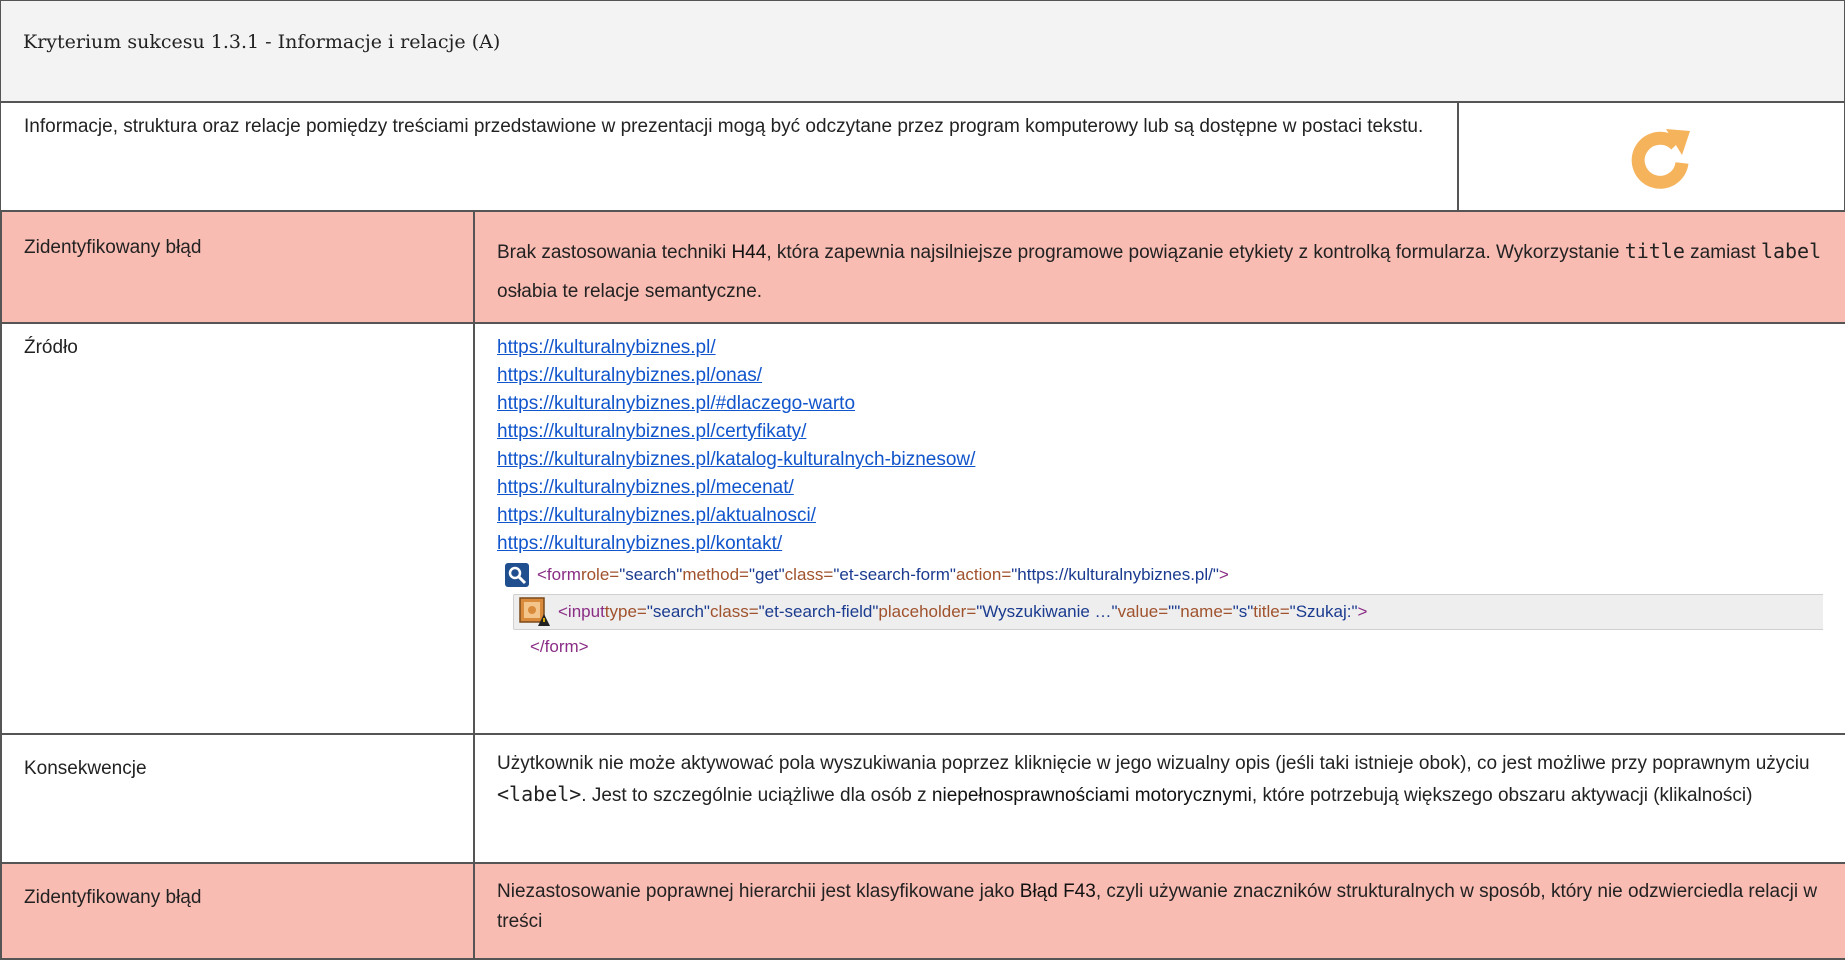 Image resolution: width=1845 pixels, height=960 pixels. What do you see at coordinates (1091, 795) in the screenshot?
I see `motor-disabilities: niepełnosprawnościami motorycznymi` at bounding box center [1091, 795].